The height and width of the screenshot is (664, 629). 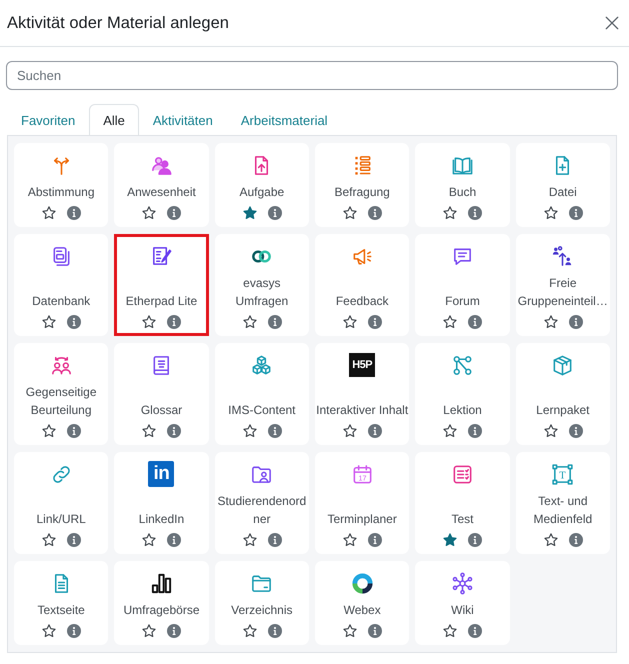 What do you see at coordinates (362, 185) in the screenshot?
I see `activity-card: Befragung` at bounding box center [362, 185].